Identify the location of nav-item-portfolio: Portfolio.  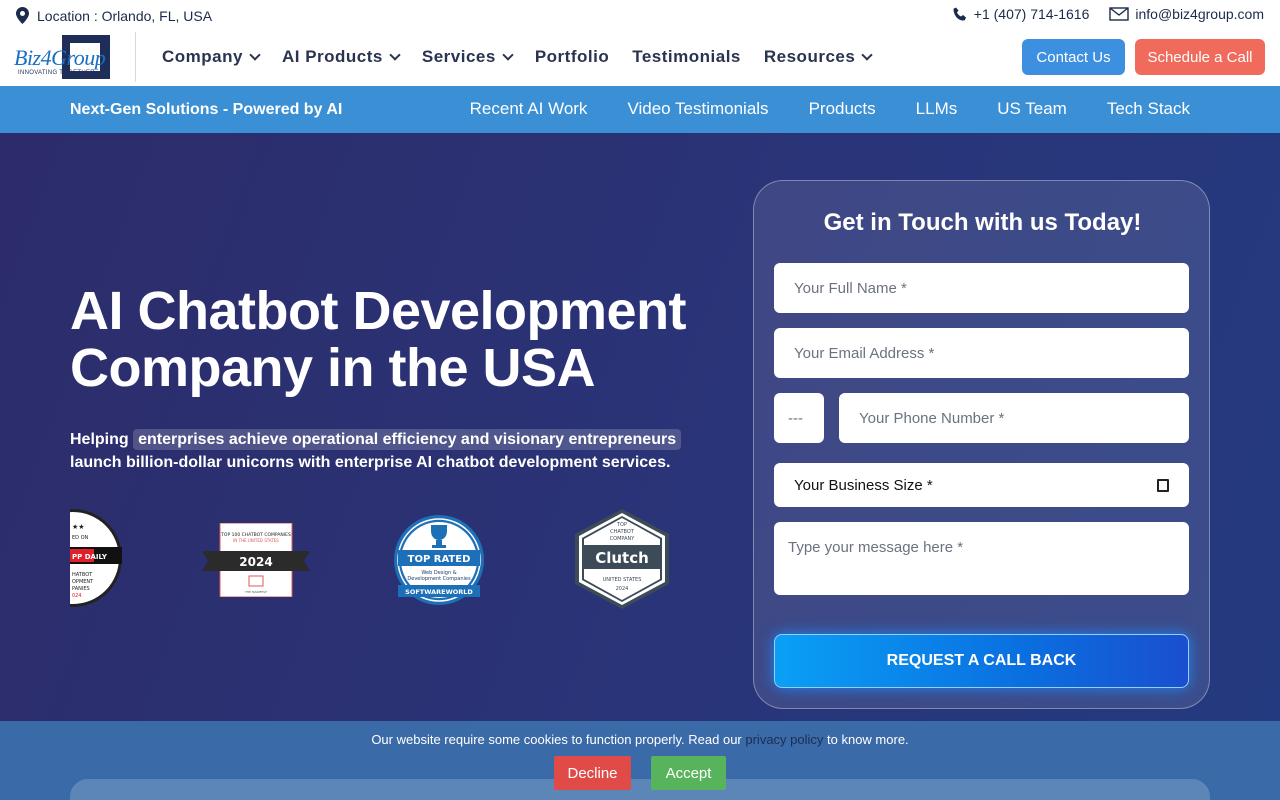
(572, 57).